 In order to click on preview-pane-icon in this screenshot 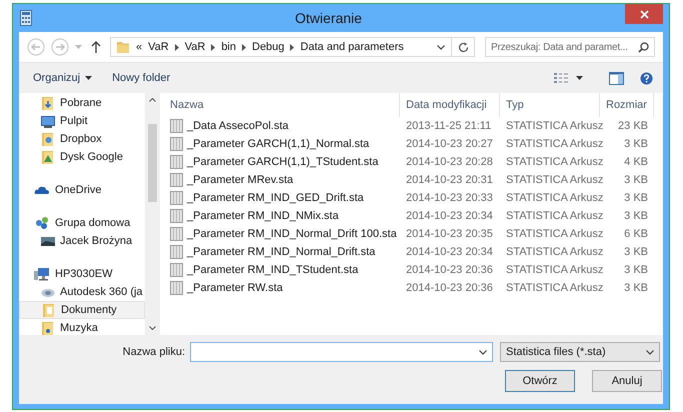, I will do `click(616, 78)`.